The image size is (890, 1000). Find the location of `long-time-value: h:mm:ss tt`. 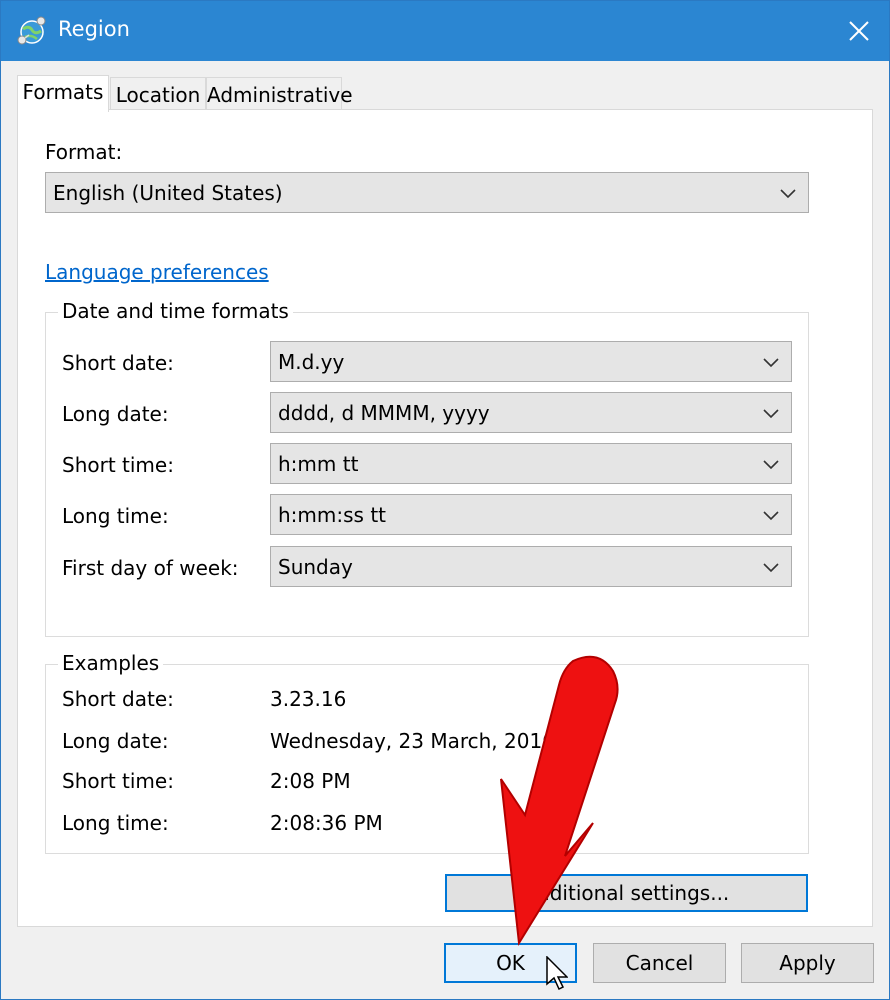

long-time-value: h:mm:ss tt is located at coordinates (332, 515).